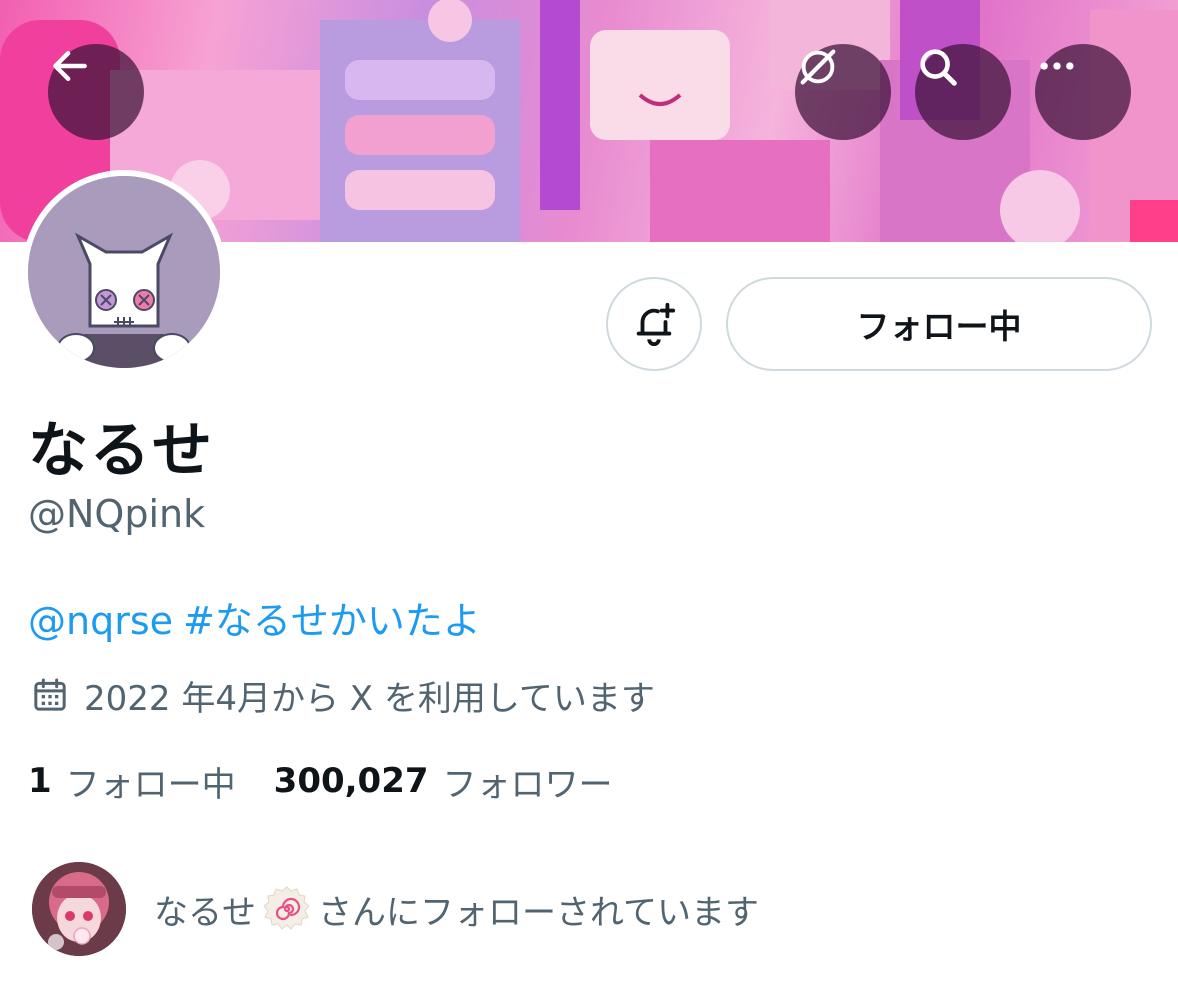 This screenshot has width=1178, height=1008. What do you see at coordinates (70, 66) in the screenshot?
I see `arrow-left-icon` at bounding box center [70, 66].